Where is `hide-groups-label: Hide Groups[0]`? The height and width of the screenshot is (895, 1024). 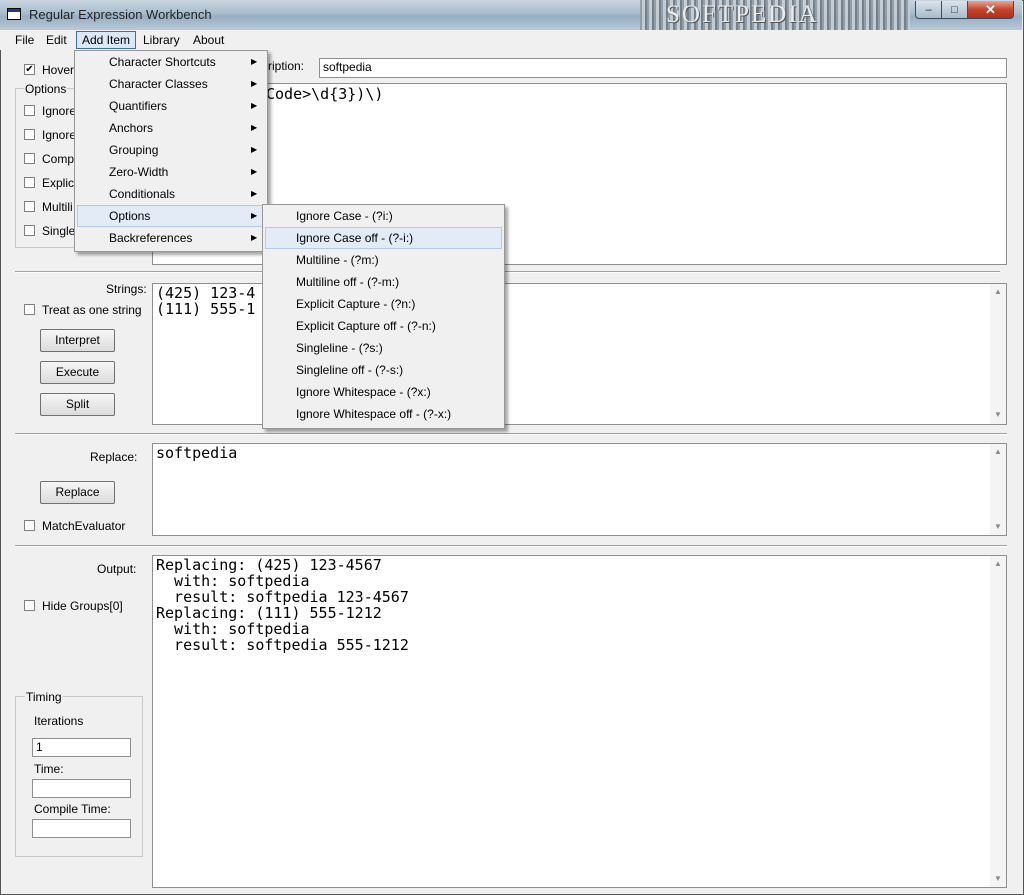
hide-groups-label: Hide Groups[0] is located at coordinates (82, 606).